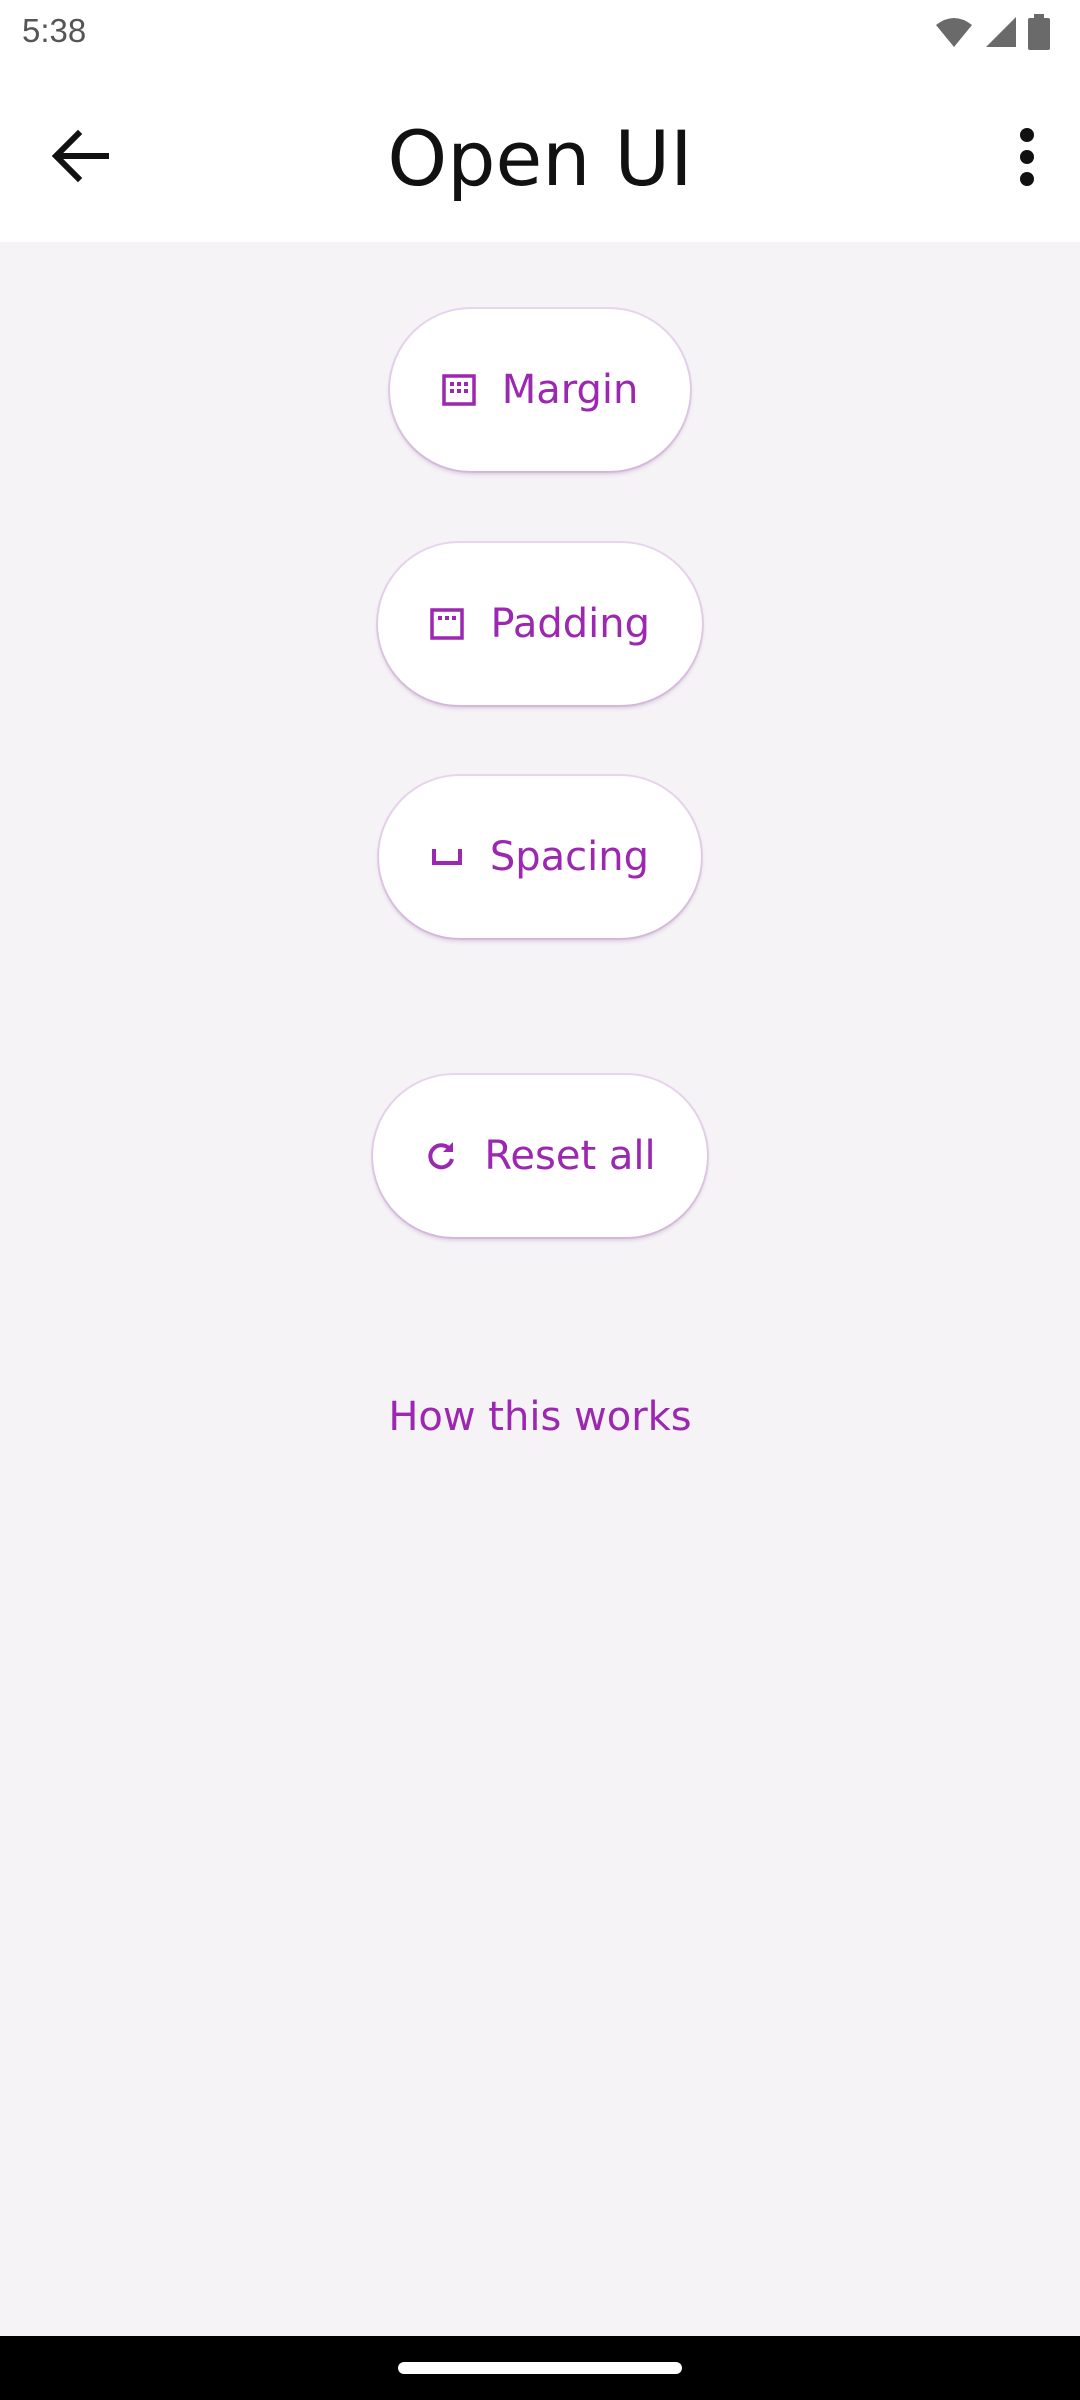 The height and width of the screenshot is (2400, 1080). What do you see at coordinates (954, 34) in the screenshot?
I see `wifi-icon` at bounding box center [954, 34].